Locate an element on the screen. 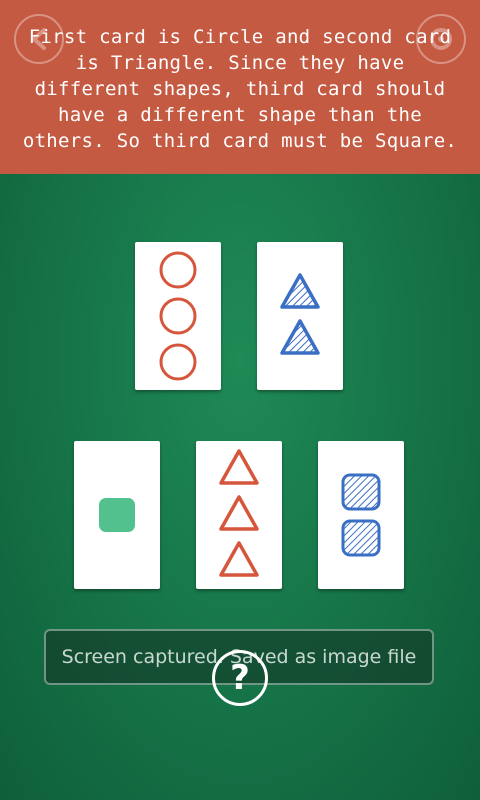 This screenshot has width=480, height=800. question-mark-icon: ? is located at coordinates (240, 678).